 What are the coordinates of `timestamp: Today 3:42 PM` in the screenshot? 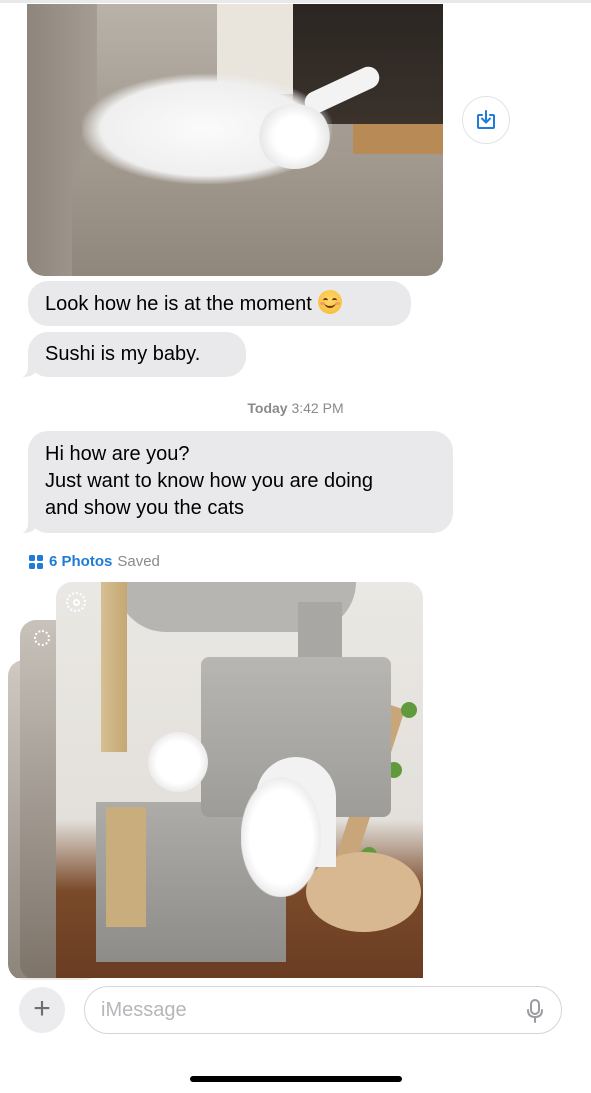 It's located at (295, 408).